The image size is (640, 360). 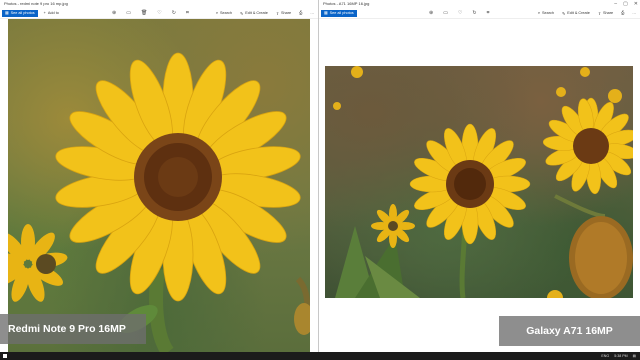 What do you see at coordinates (159, 4) in the screenshot?
I see `title-bar-left: Photos - redmi note 9 pro 16 mp.jpg` at bounding box center [159, 4].